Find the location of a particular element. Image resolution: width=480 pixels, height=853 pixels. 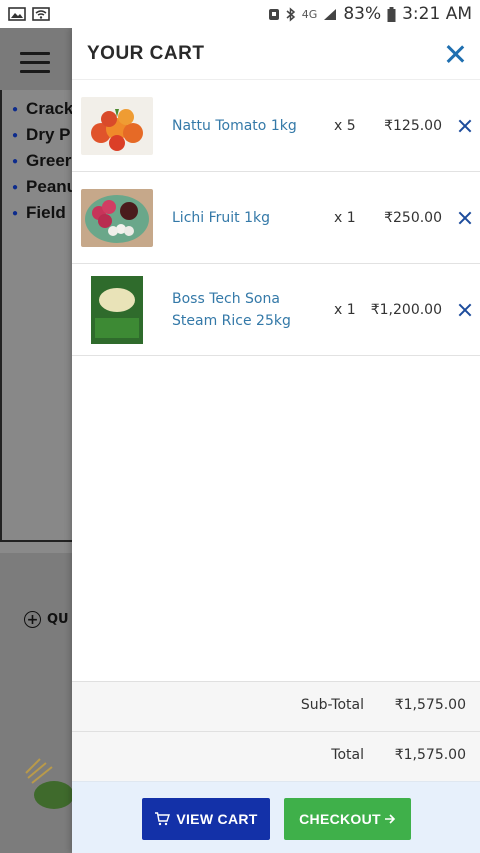

clock: 3:21 AM is located at coordinates (437, 14).